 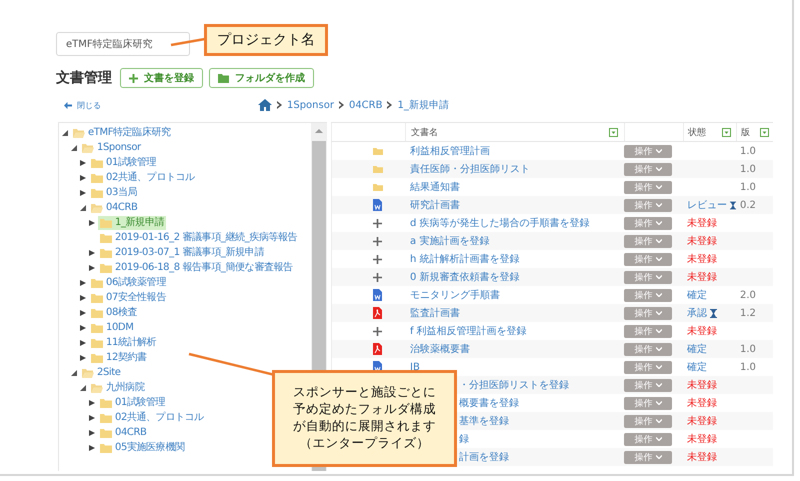 I want to click on create-folder-button: フォルダを作成, so click(x=261, y=78).